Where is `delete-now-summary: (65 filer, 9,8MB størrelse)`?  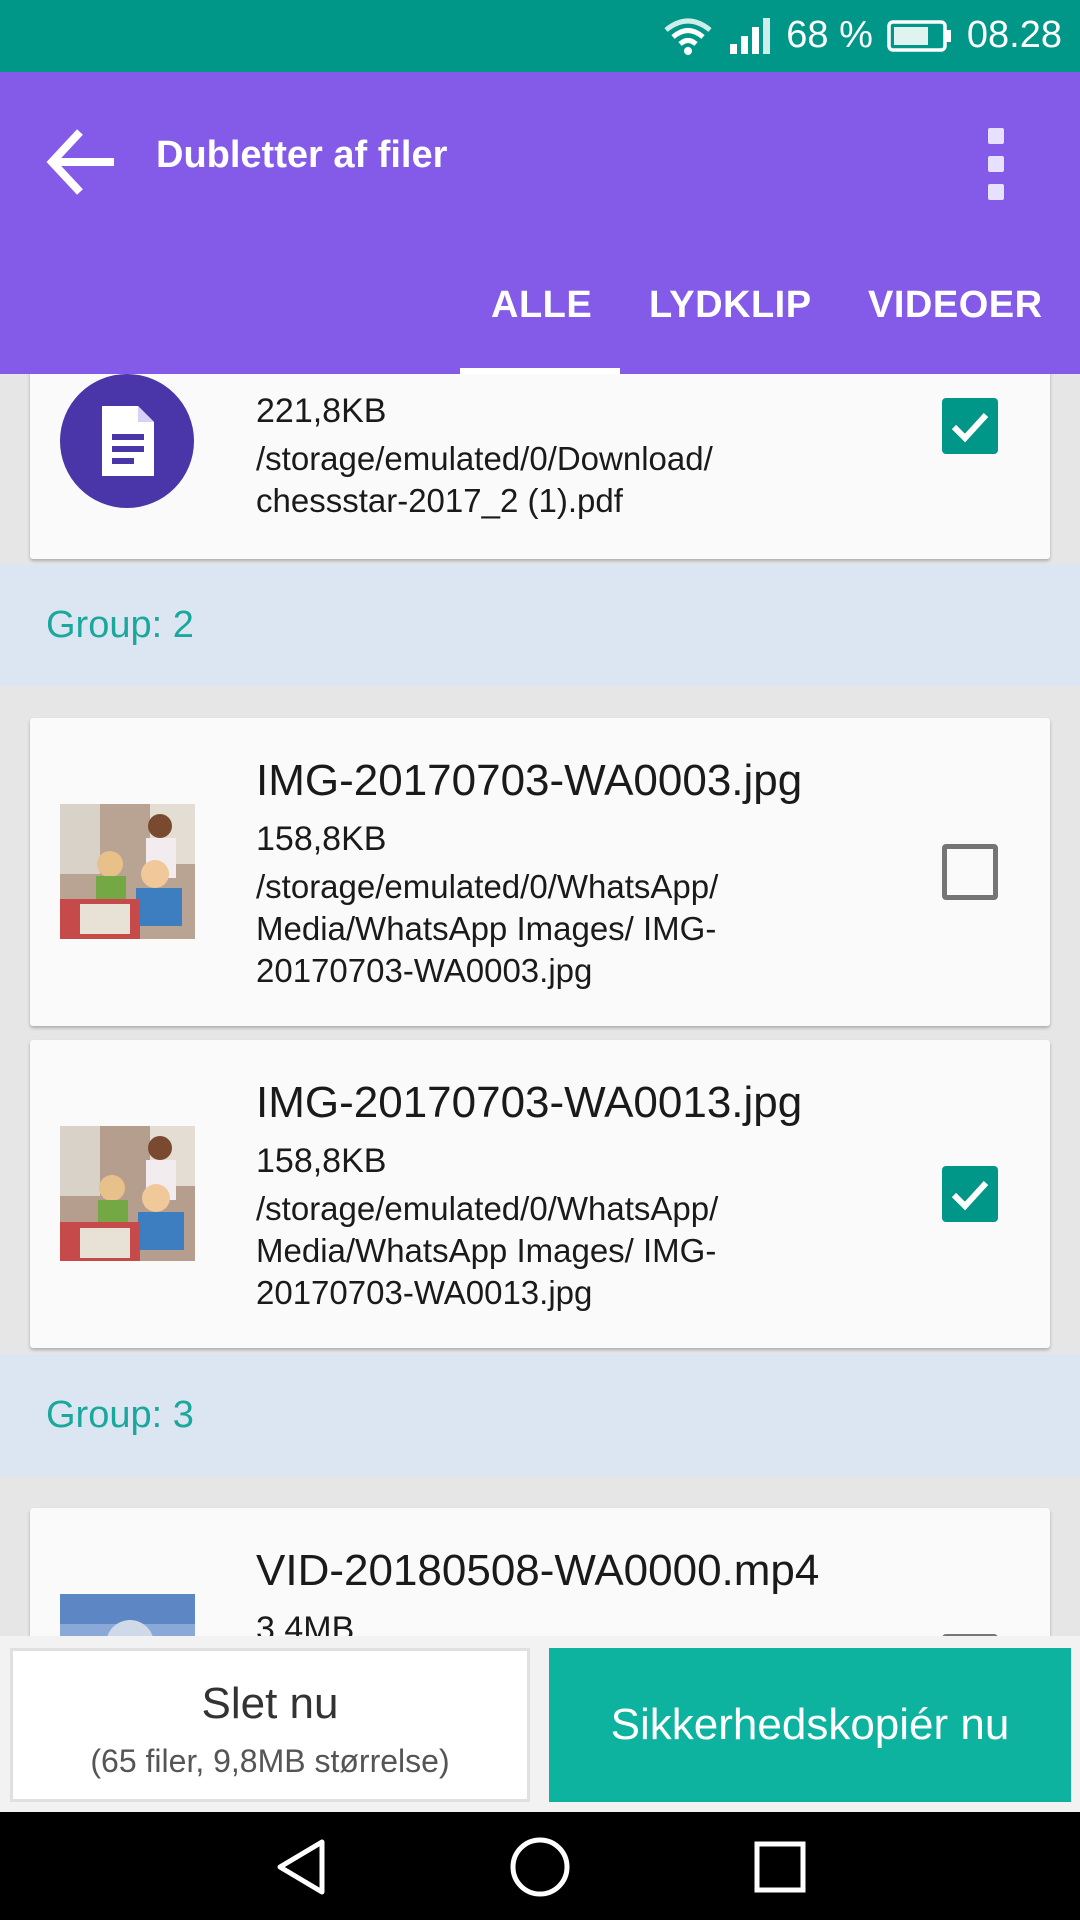
delete-now-summary: (65 filer, 9,8MB størrelse) is located at coordinates (270, 1761).